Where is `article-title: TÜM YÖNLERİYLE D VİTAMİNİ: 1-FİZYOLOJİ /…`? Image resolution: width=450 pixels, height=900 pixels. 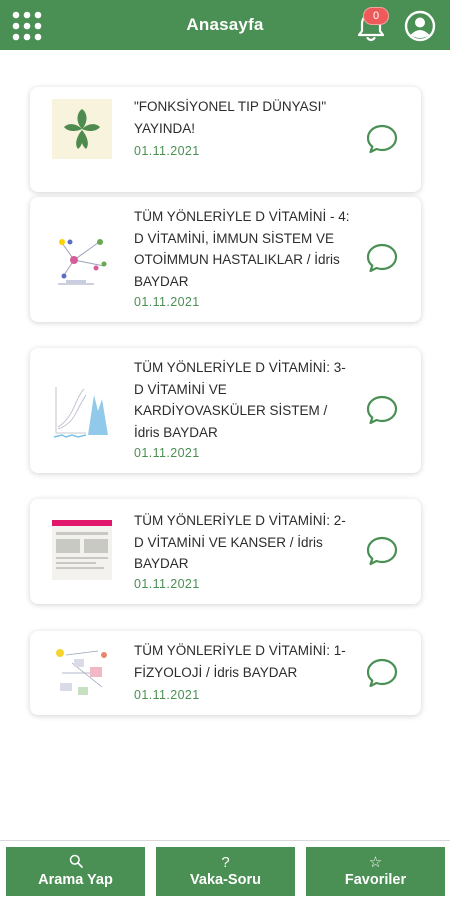 article-title: TÜM YÖNLERİYLE D VİTAMİNİ: 1-FİZYOLOJİ /… is located at coordinates (240, 661).